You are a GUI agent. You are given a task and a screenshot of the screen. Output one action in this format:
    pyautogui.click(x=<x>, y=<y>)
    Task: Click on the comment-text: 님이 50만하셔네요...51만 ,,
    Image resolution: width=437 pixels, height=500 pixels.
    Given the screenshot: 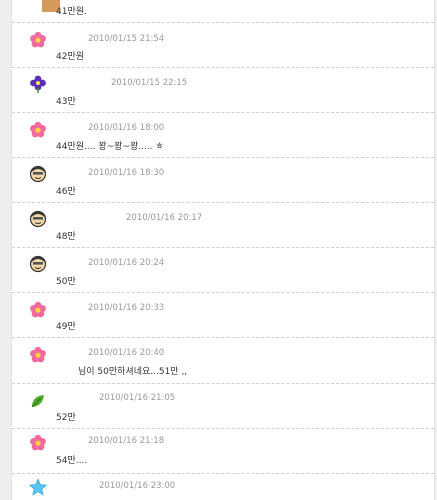 What is the action you would take?
    pyautogui.click(x=133, y=372)
    